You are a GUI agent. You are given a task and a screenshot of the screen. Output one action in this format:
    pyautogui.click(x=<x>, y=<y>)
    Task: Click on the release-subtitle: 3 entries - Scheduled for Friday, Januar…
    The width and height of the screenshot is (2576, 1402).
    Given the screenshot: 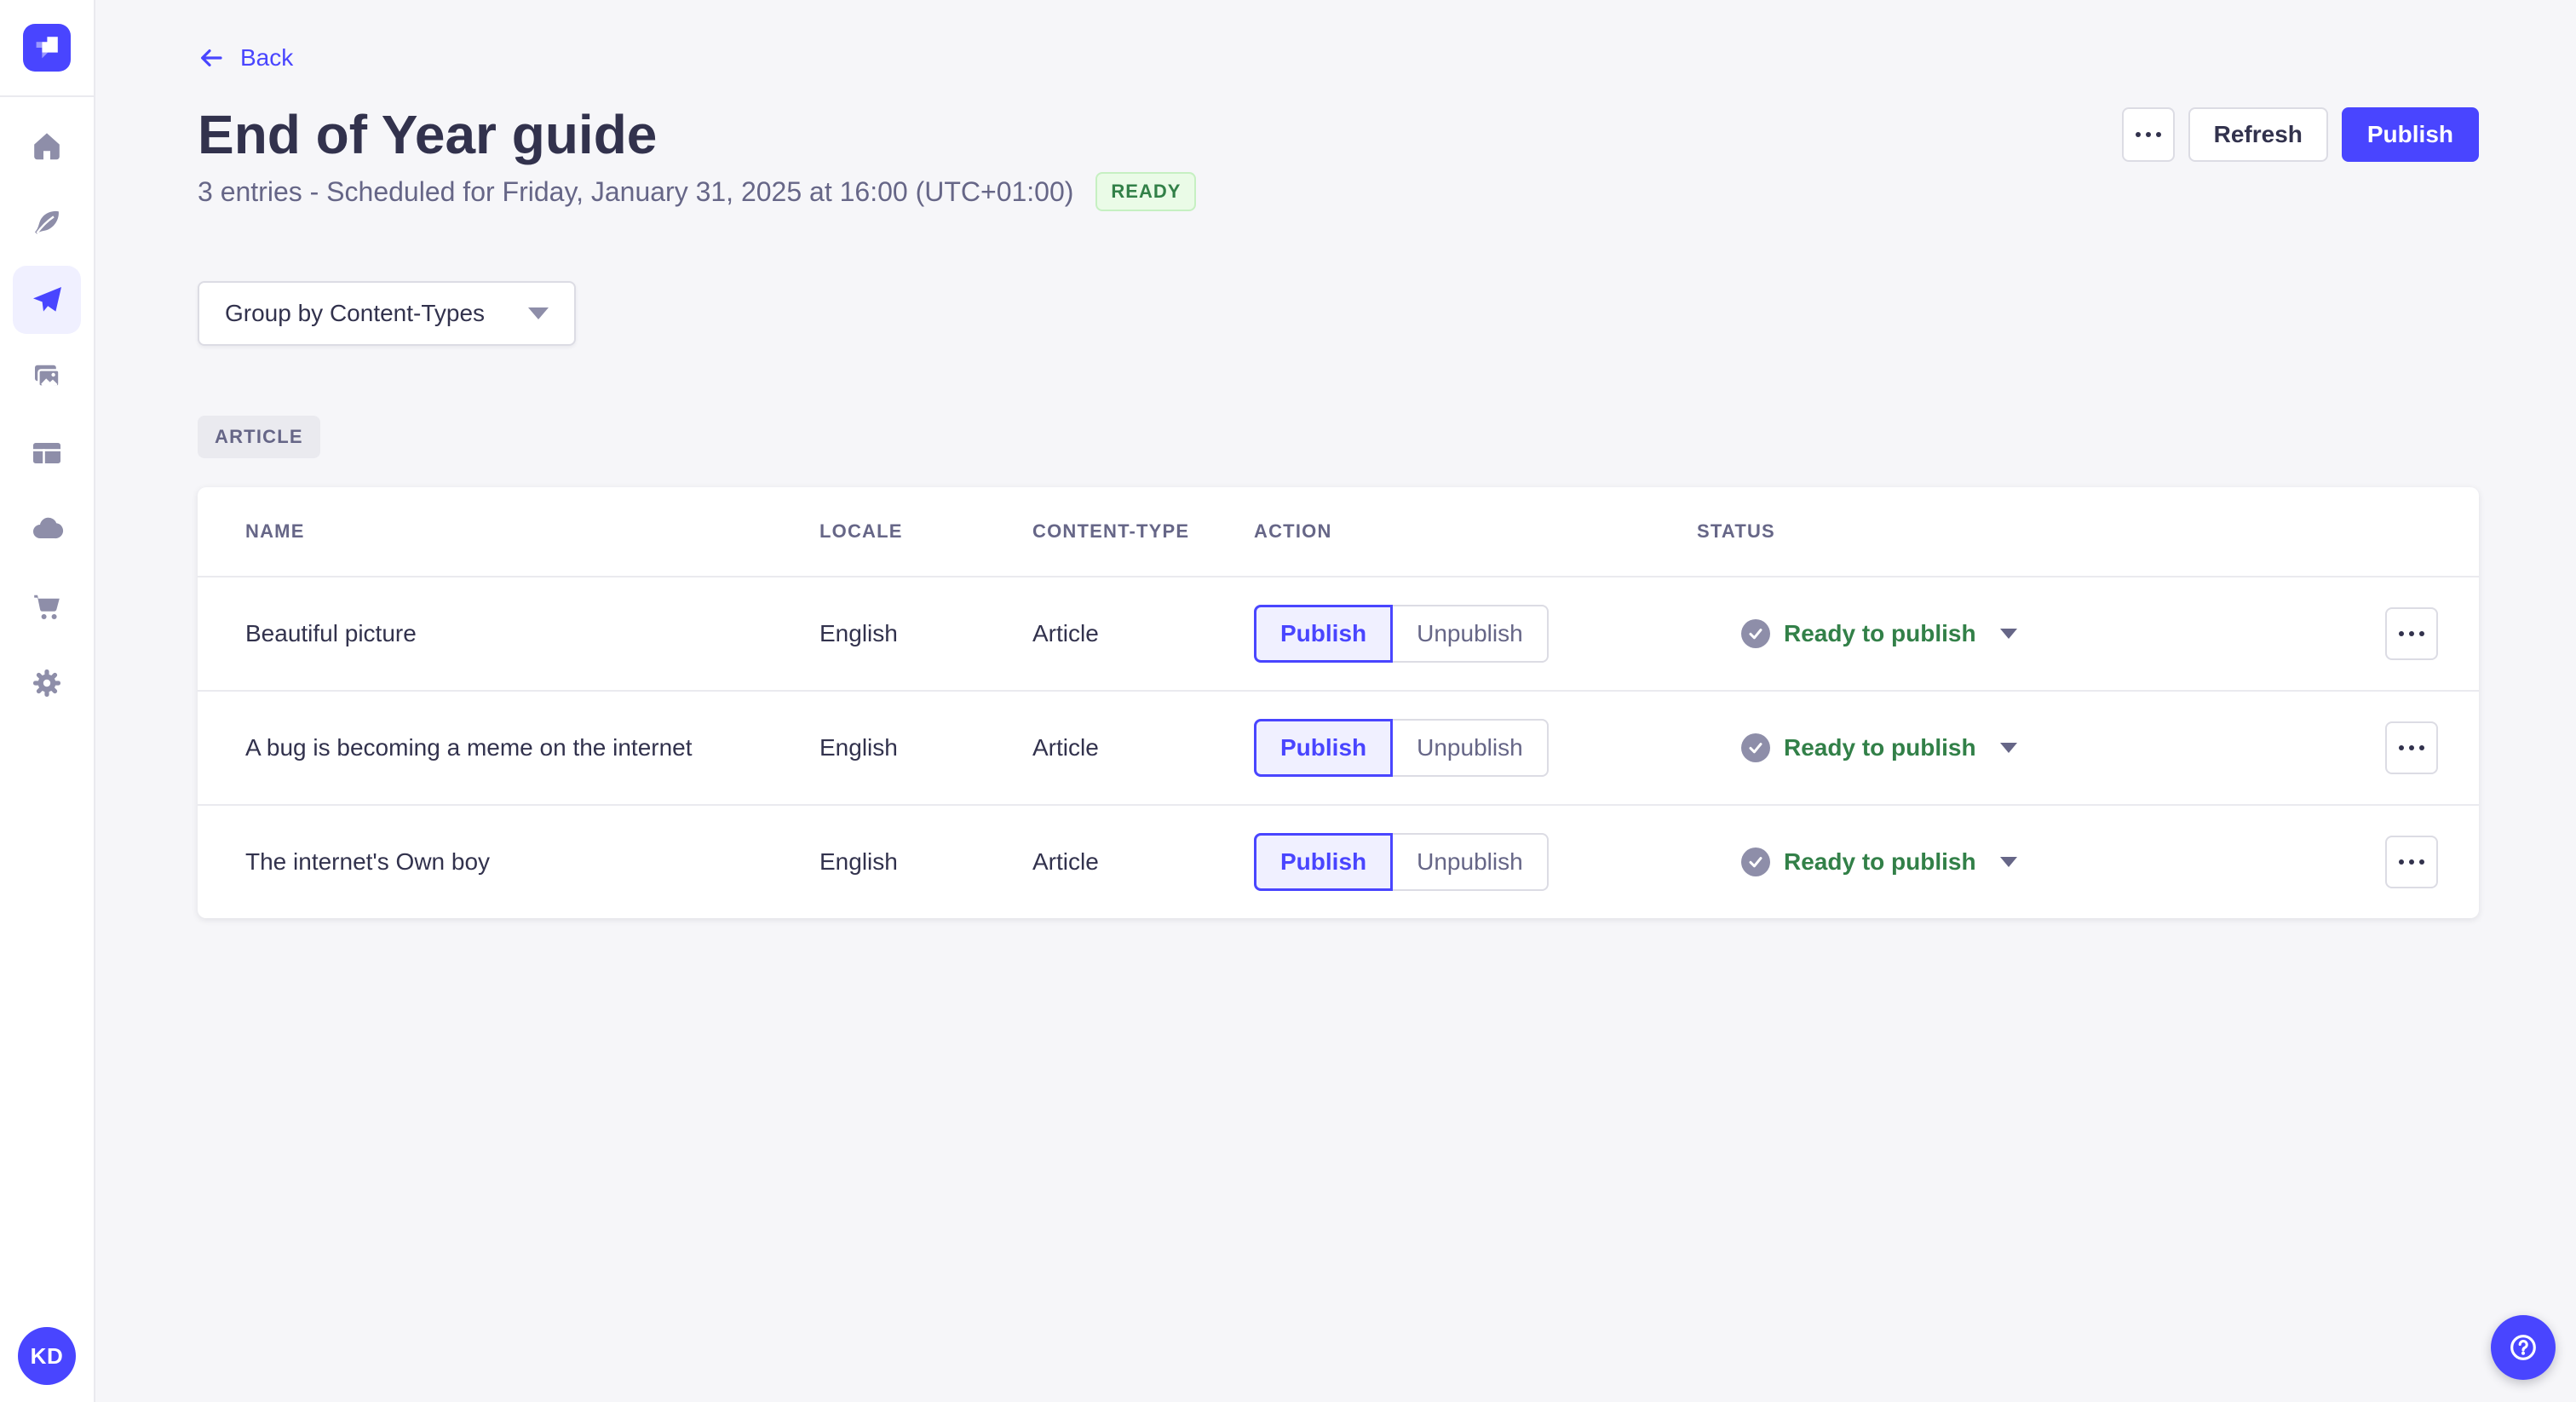 What is the action you would take?
    pyautogui.click(x=636, y=191)
    